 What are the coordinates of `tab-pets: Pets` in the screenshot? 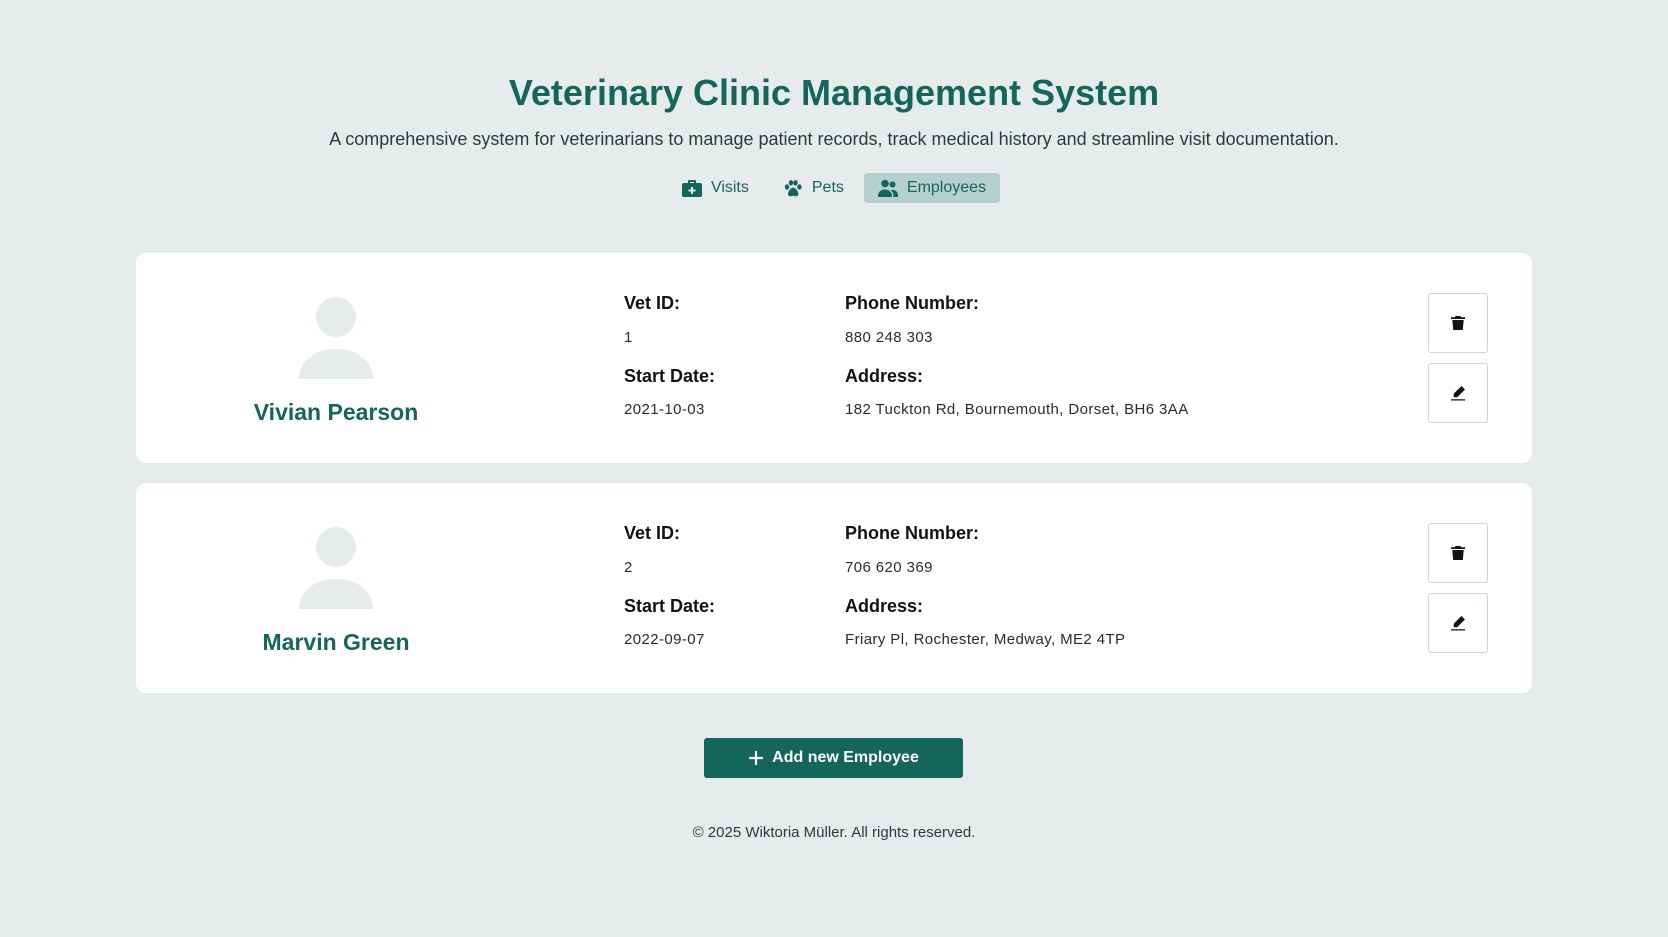 It's located at (813, 188).